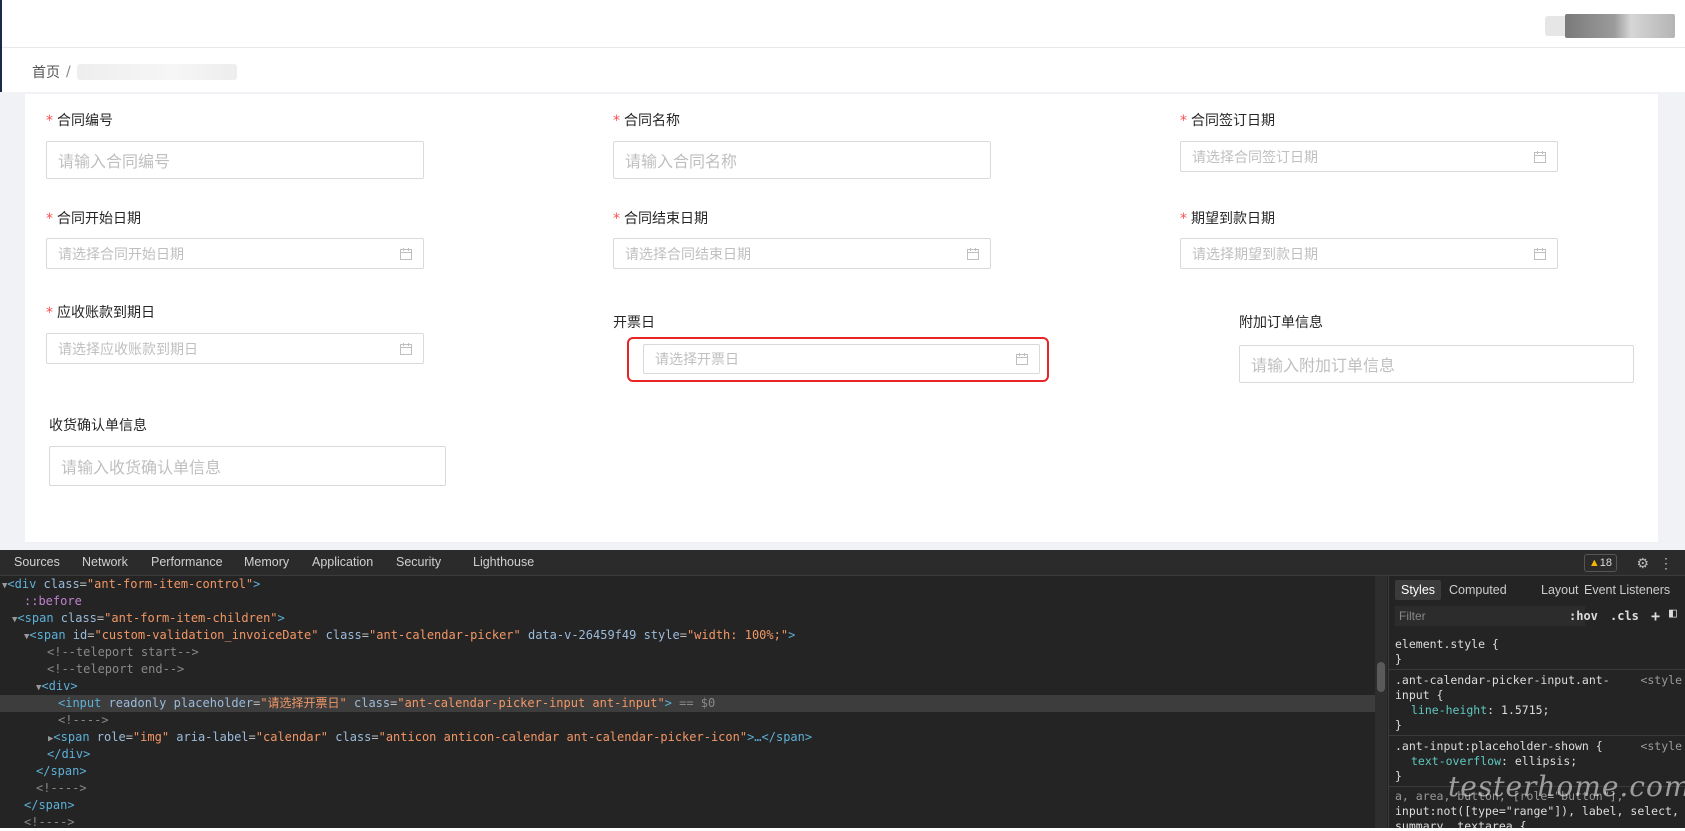 This screenshot has width=1685, height=831. I want to click on form-item-contract-name: * 合同名称, so click(646, 121).